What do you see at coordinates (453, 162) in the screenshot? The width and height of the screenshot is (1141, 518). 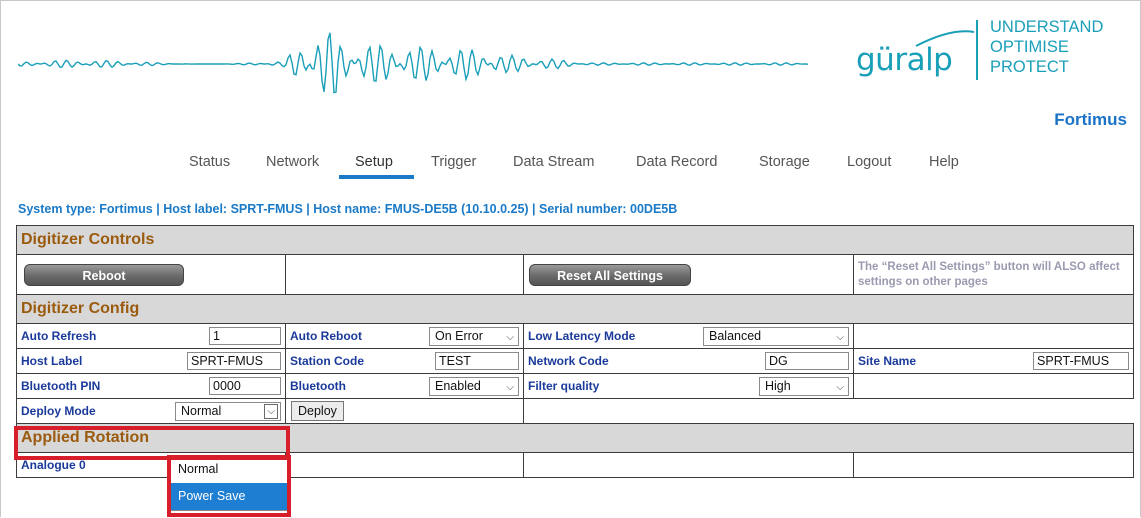 I see `nav-trigger: Trigger` at bounding box center [453, 162].